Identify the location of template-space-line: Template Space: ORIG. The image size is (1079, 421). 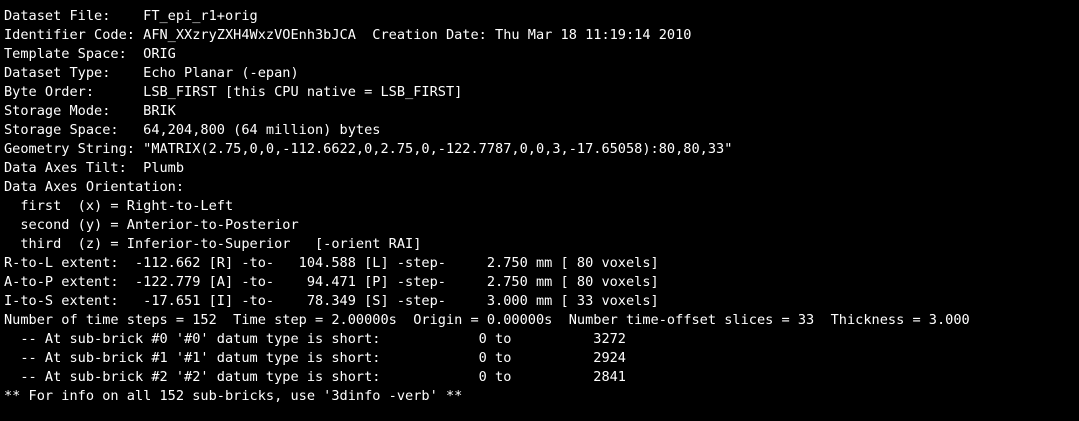
(90, 54).